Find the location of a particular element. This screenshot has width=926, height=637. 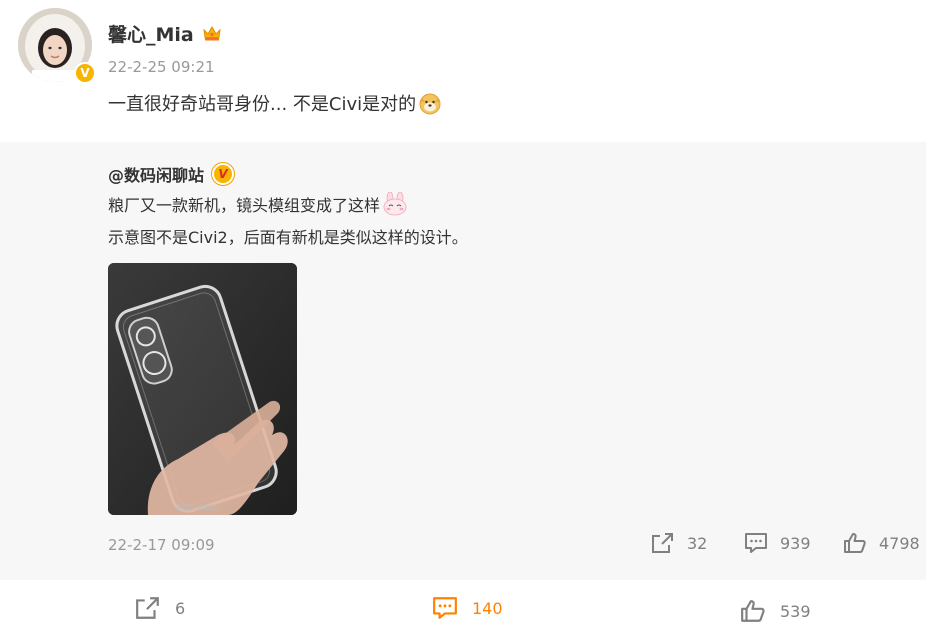

doge-icon is located at coordinates (430, 104).